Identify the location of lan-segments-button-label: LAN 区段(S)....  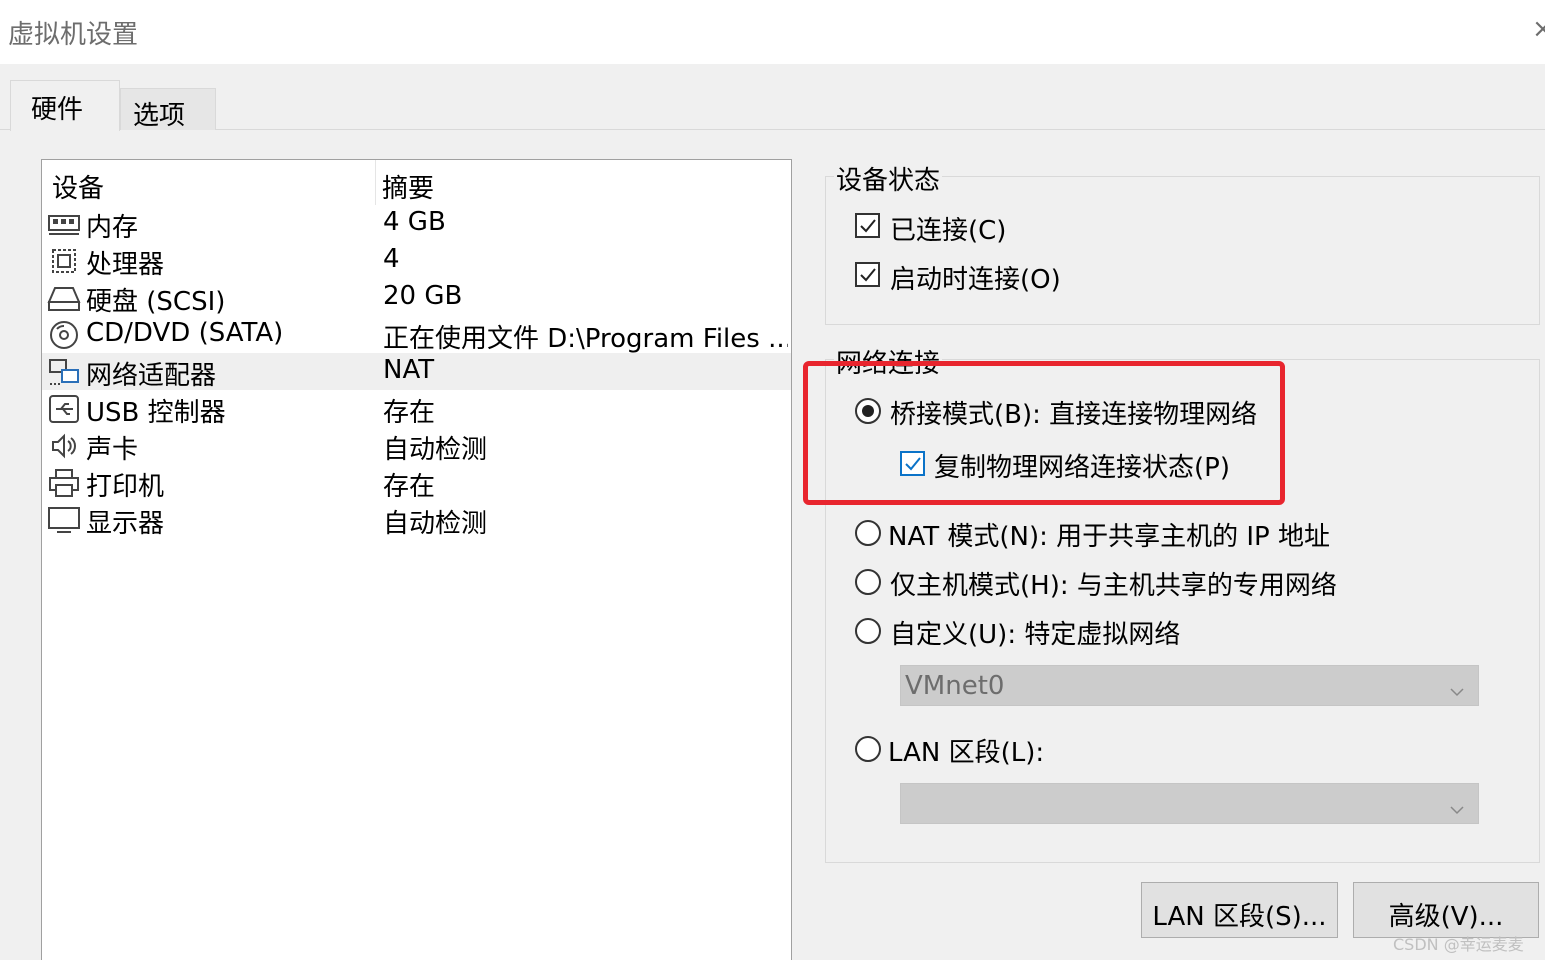
(1239, 917).